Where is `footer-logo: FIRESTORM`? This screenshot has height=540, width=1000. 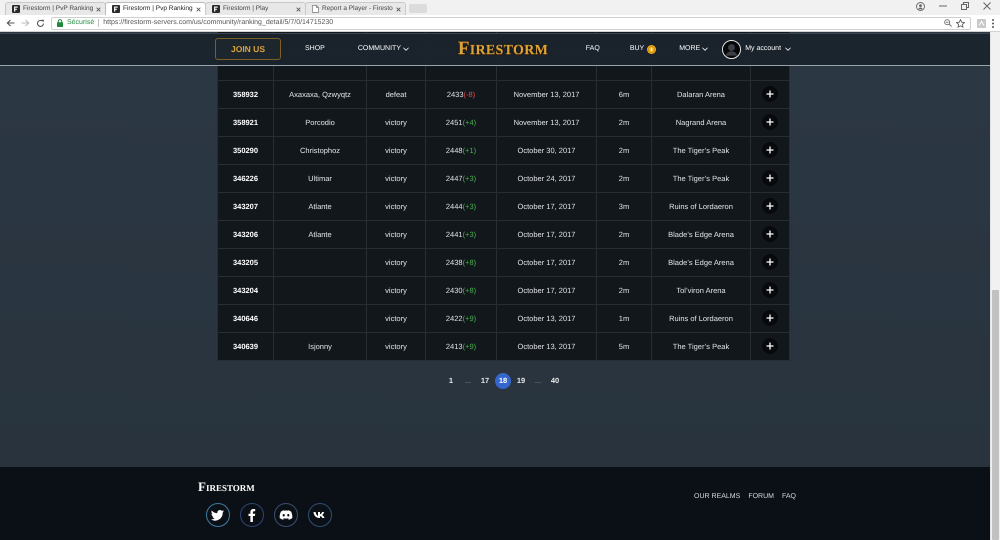 footer-logo: FIRESTORM is located at coordinates (226, 487).